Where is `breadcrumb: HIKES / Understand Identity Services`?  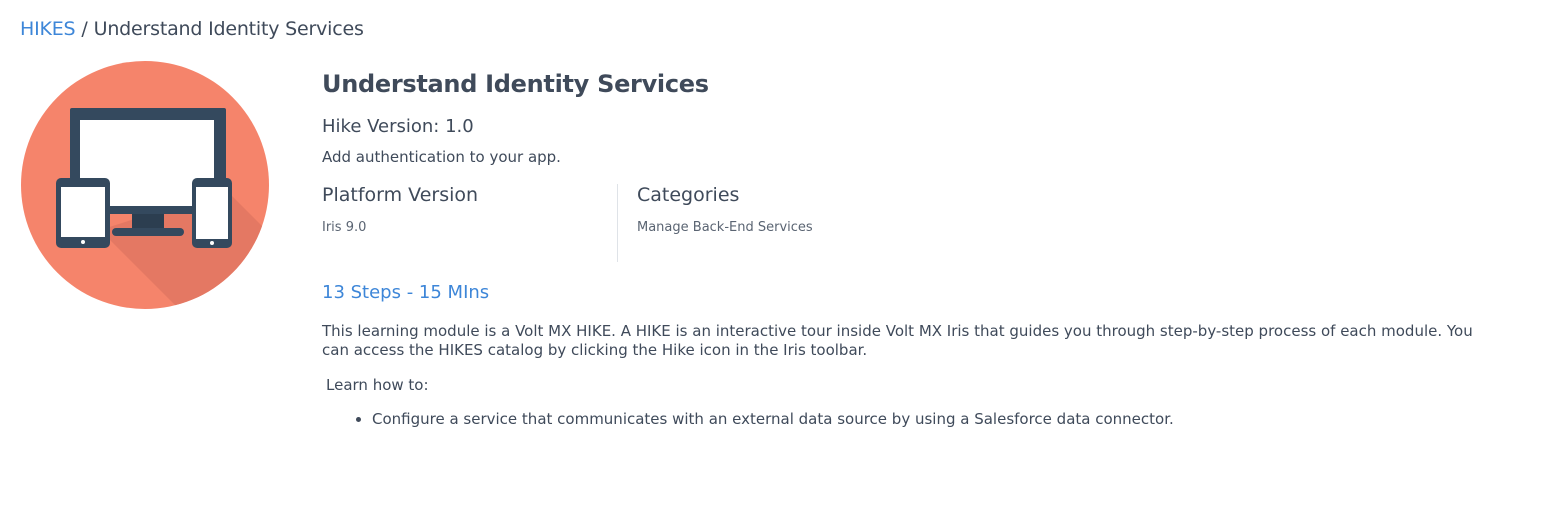 breadcrumb: HIKES / Understand Identity Services is located at coordinates (192, 29).